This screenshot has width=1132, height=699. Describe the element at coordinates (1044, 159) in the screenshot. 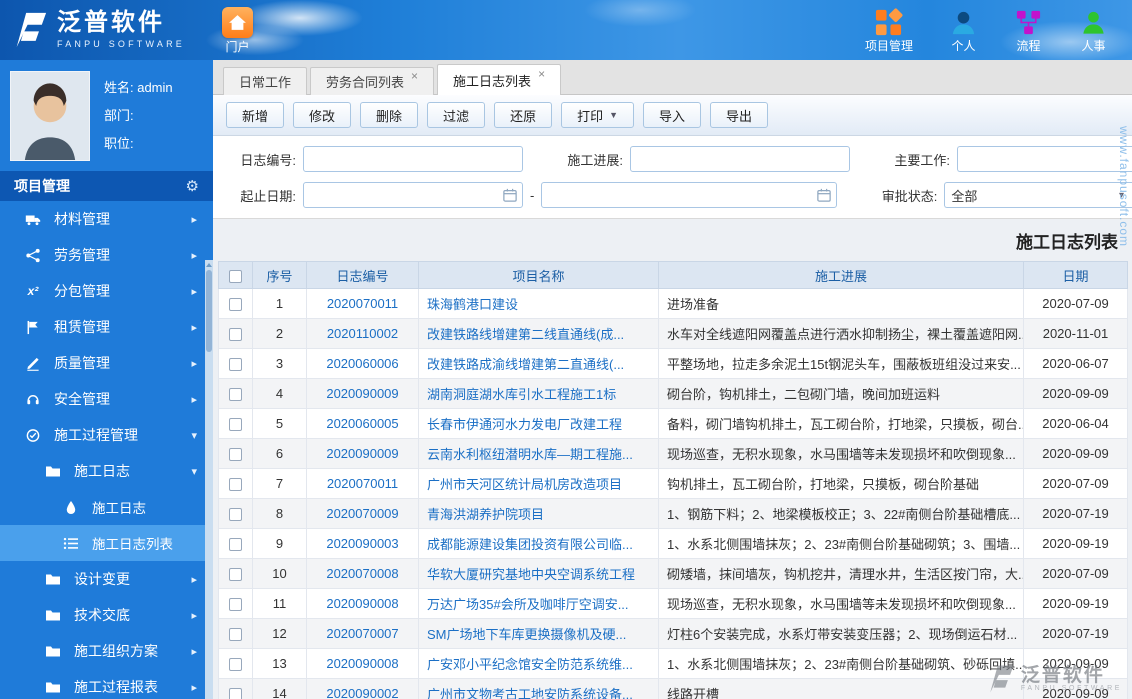

I see `main-work-input` at that location.